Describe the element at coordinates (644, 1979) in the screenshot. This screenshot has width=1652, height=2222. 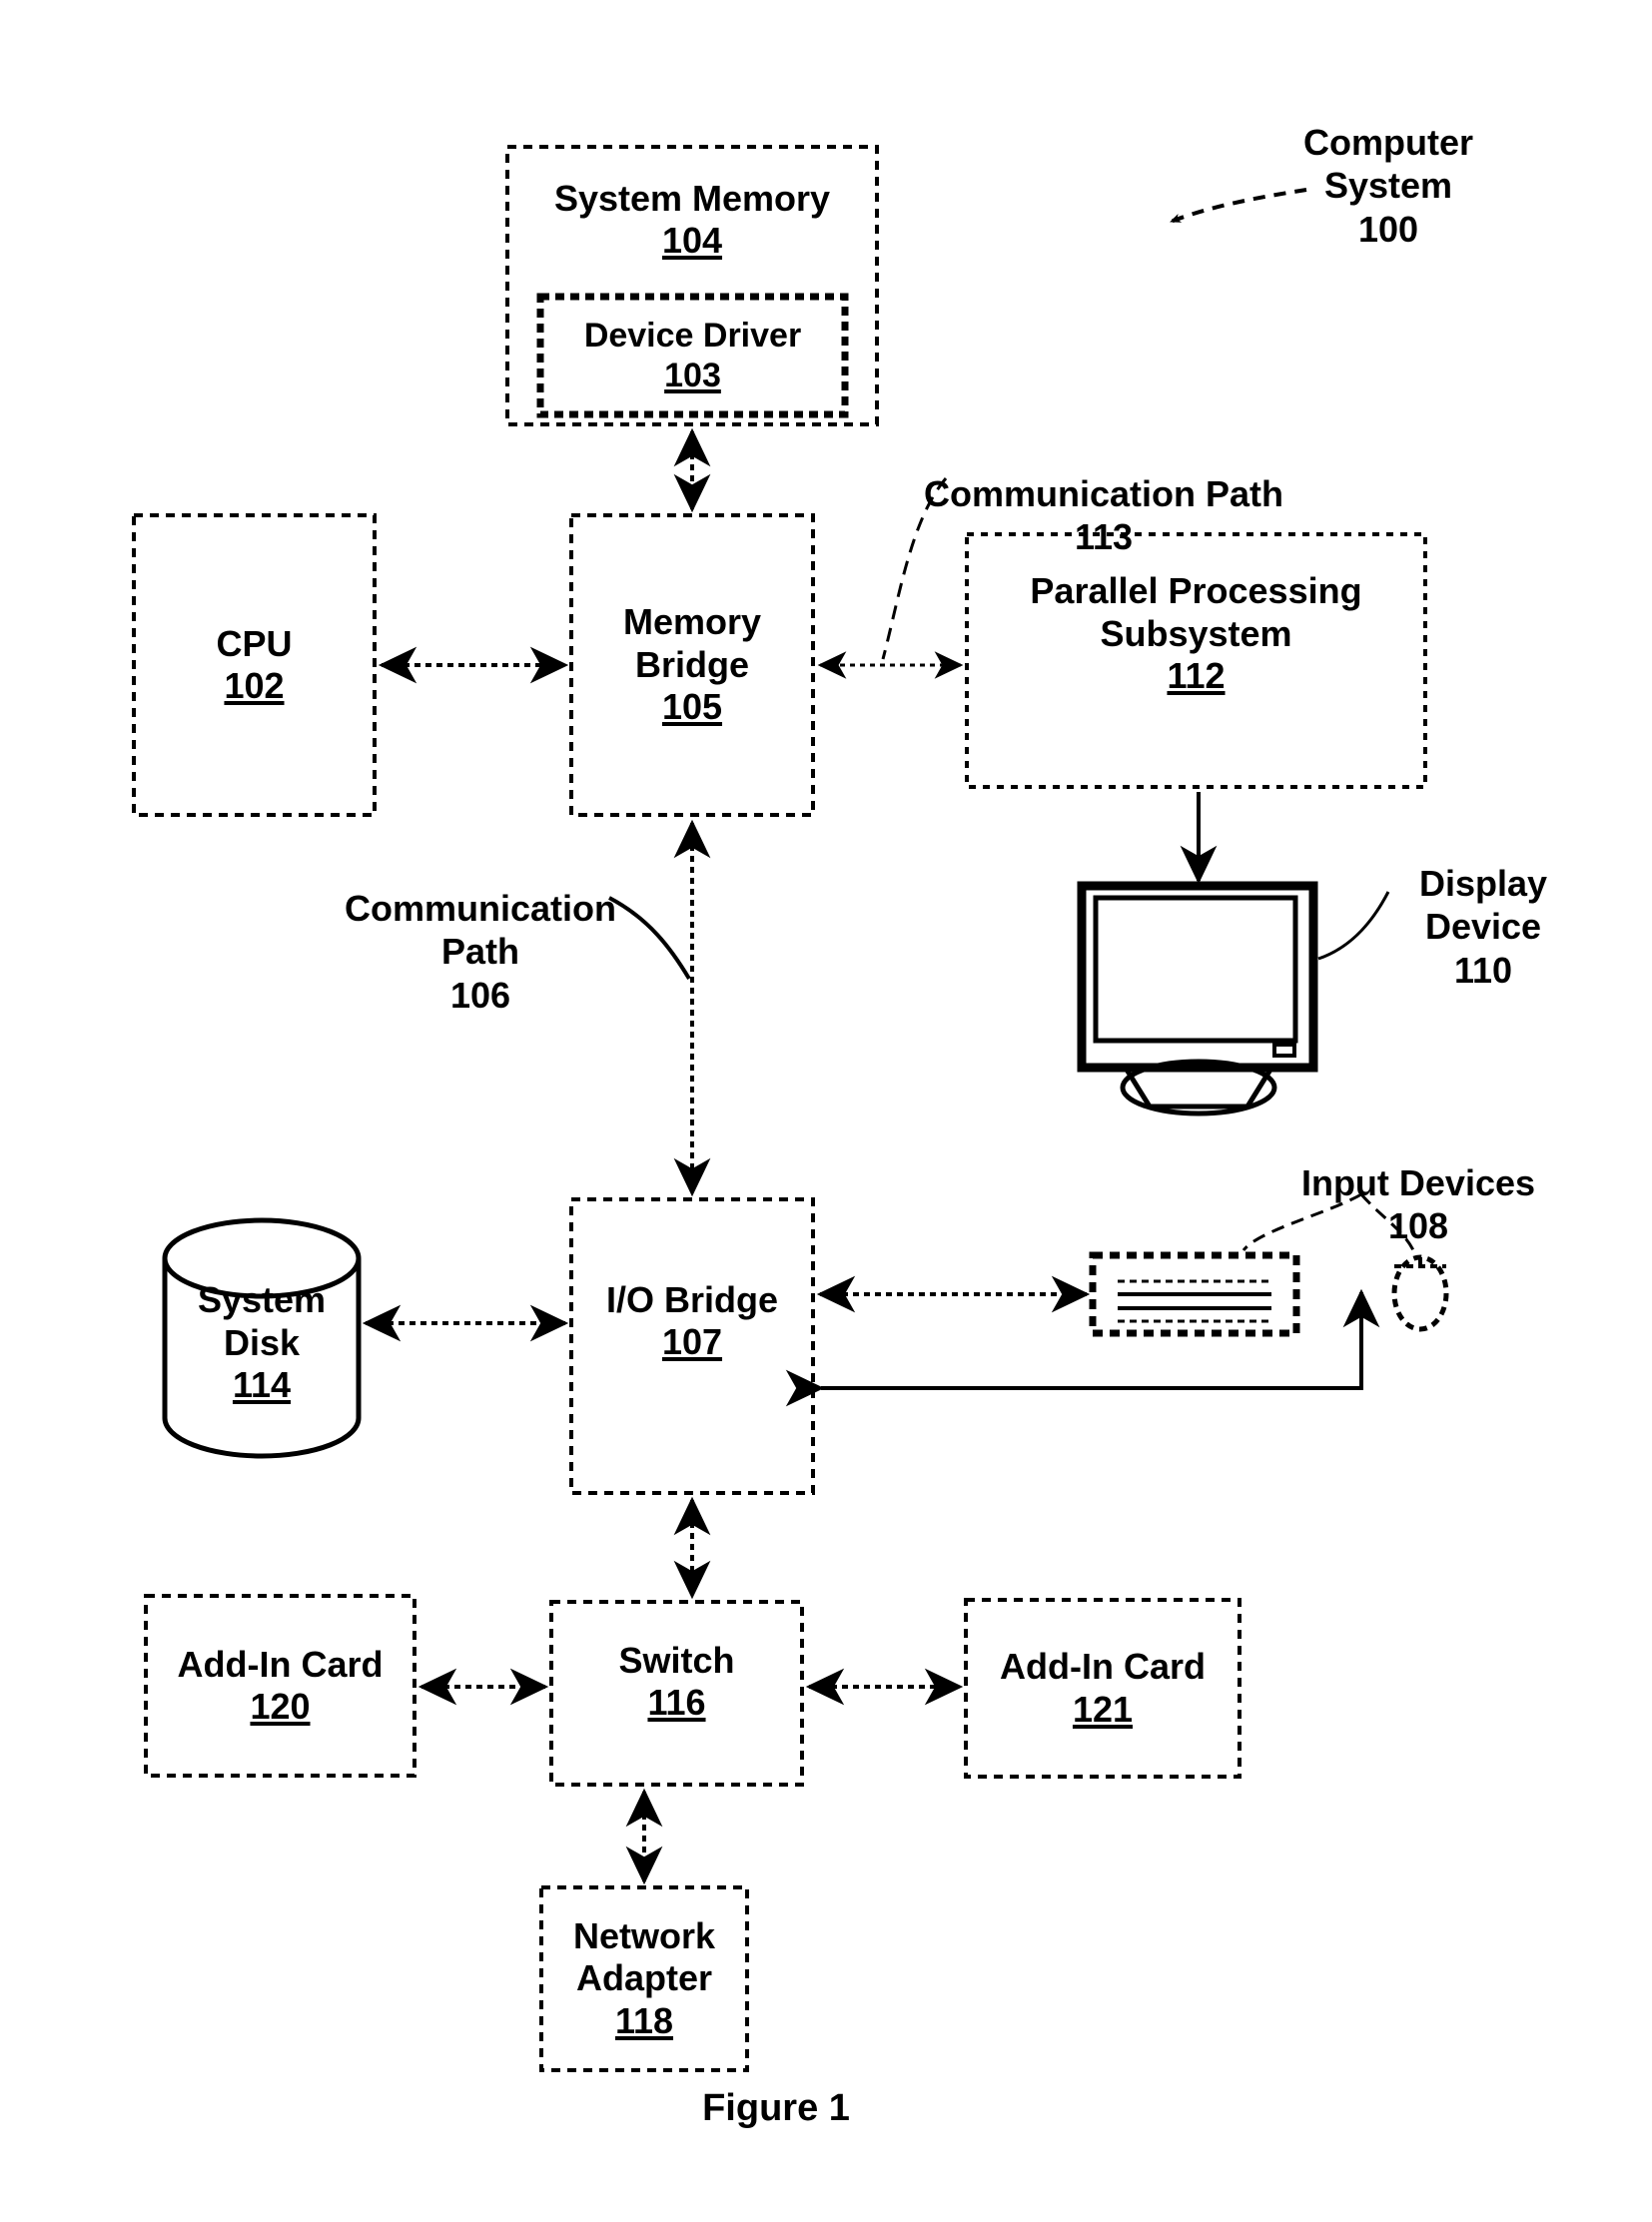
I see `network-adapter-box` at that location.